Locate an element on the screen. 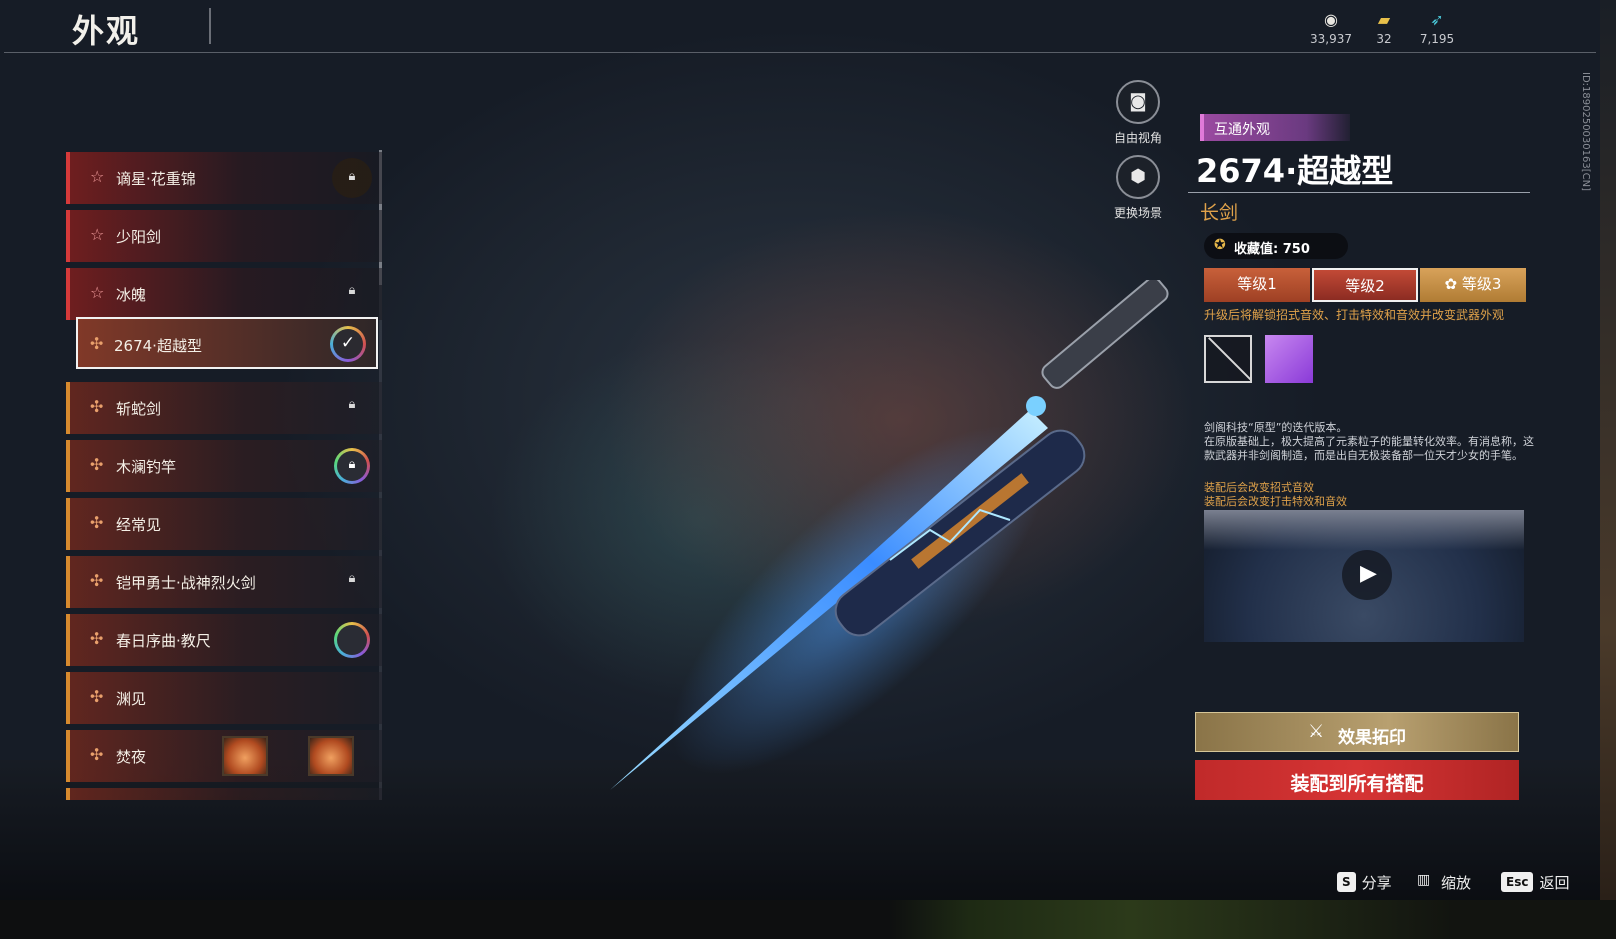 The width and height of the screenshot is (1616, 939). star-icon: ✿ is located at coordinates (1453, 284).